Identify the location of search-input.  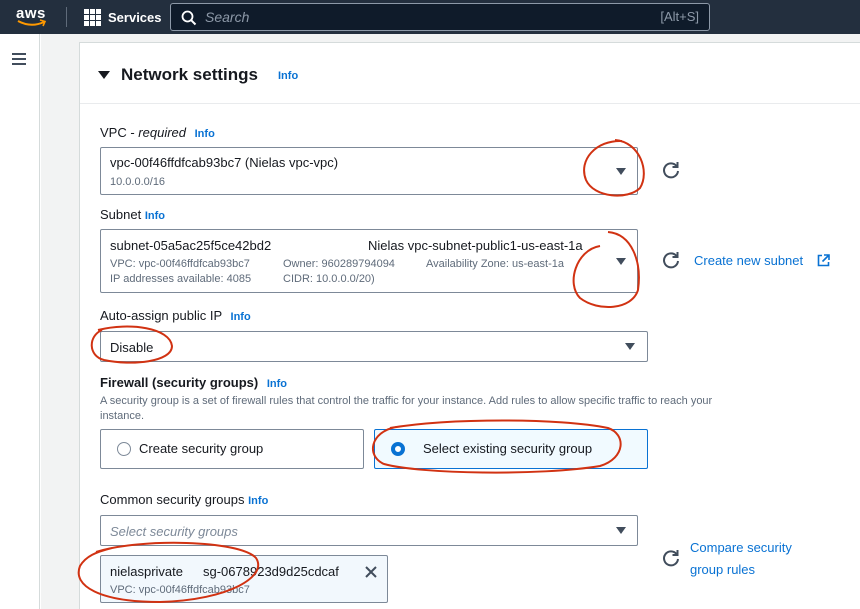
(405, 17).